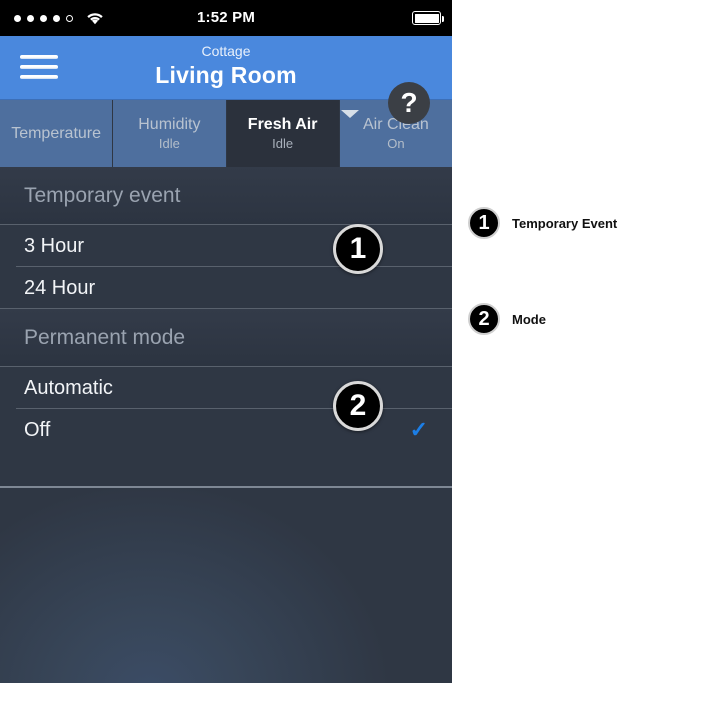 This screenshot has width=725, height=725. I want to click on checkmark-icon: ✓, so click(418, 429).